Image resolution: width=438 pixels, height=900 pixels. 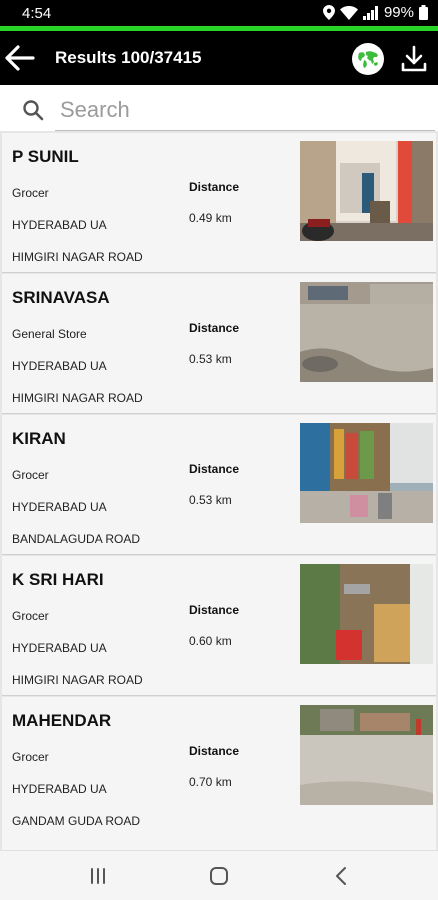 I want to click on location-icon, so click(x=328, y=12).